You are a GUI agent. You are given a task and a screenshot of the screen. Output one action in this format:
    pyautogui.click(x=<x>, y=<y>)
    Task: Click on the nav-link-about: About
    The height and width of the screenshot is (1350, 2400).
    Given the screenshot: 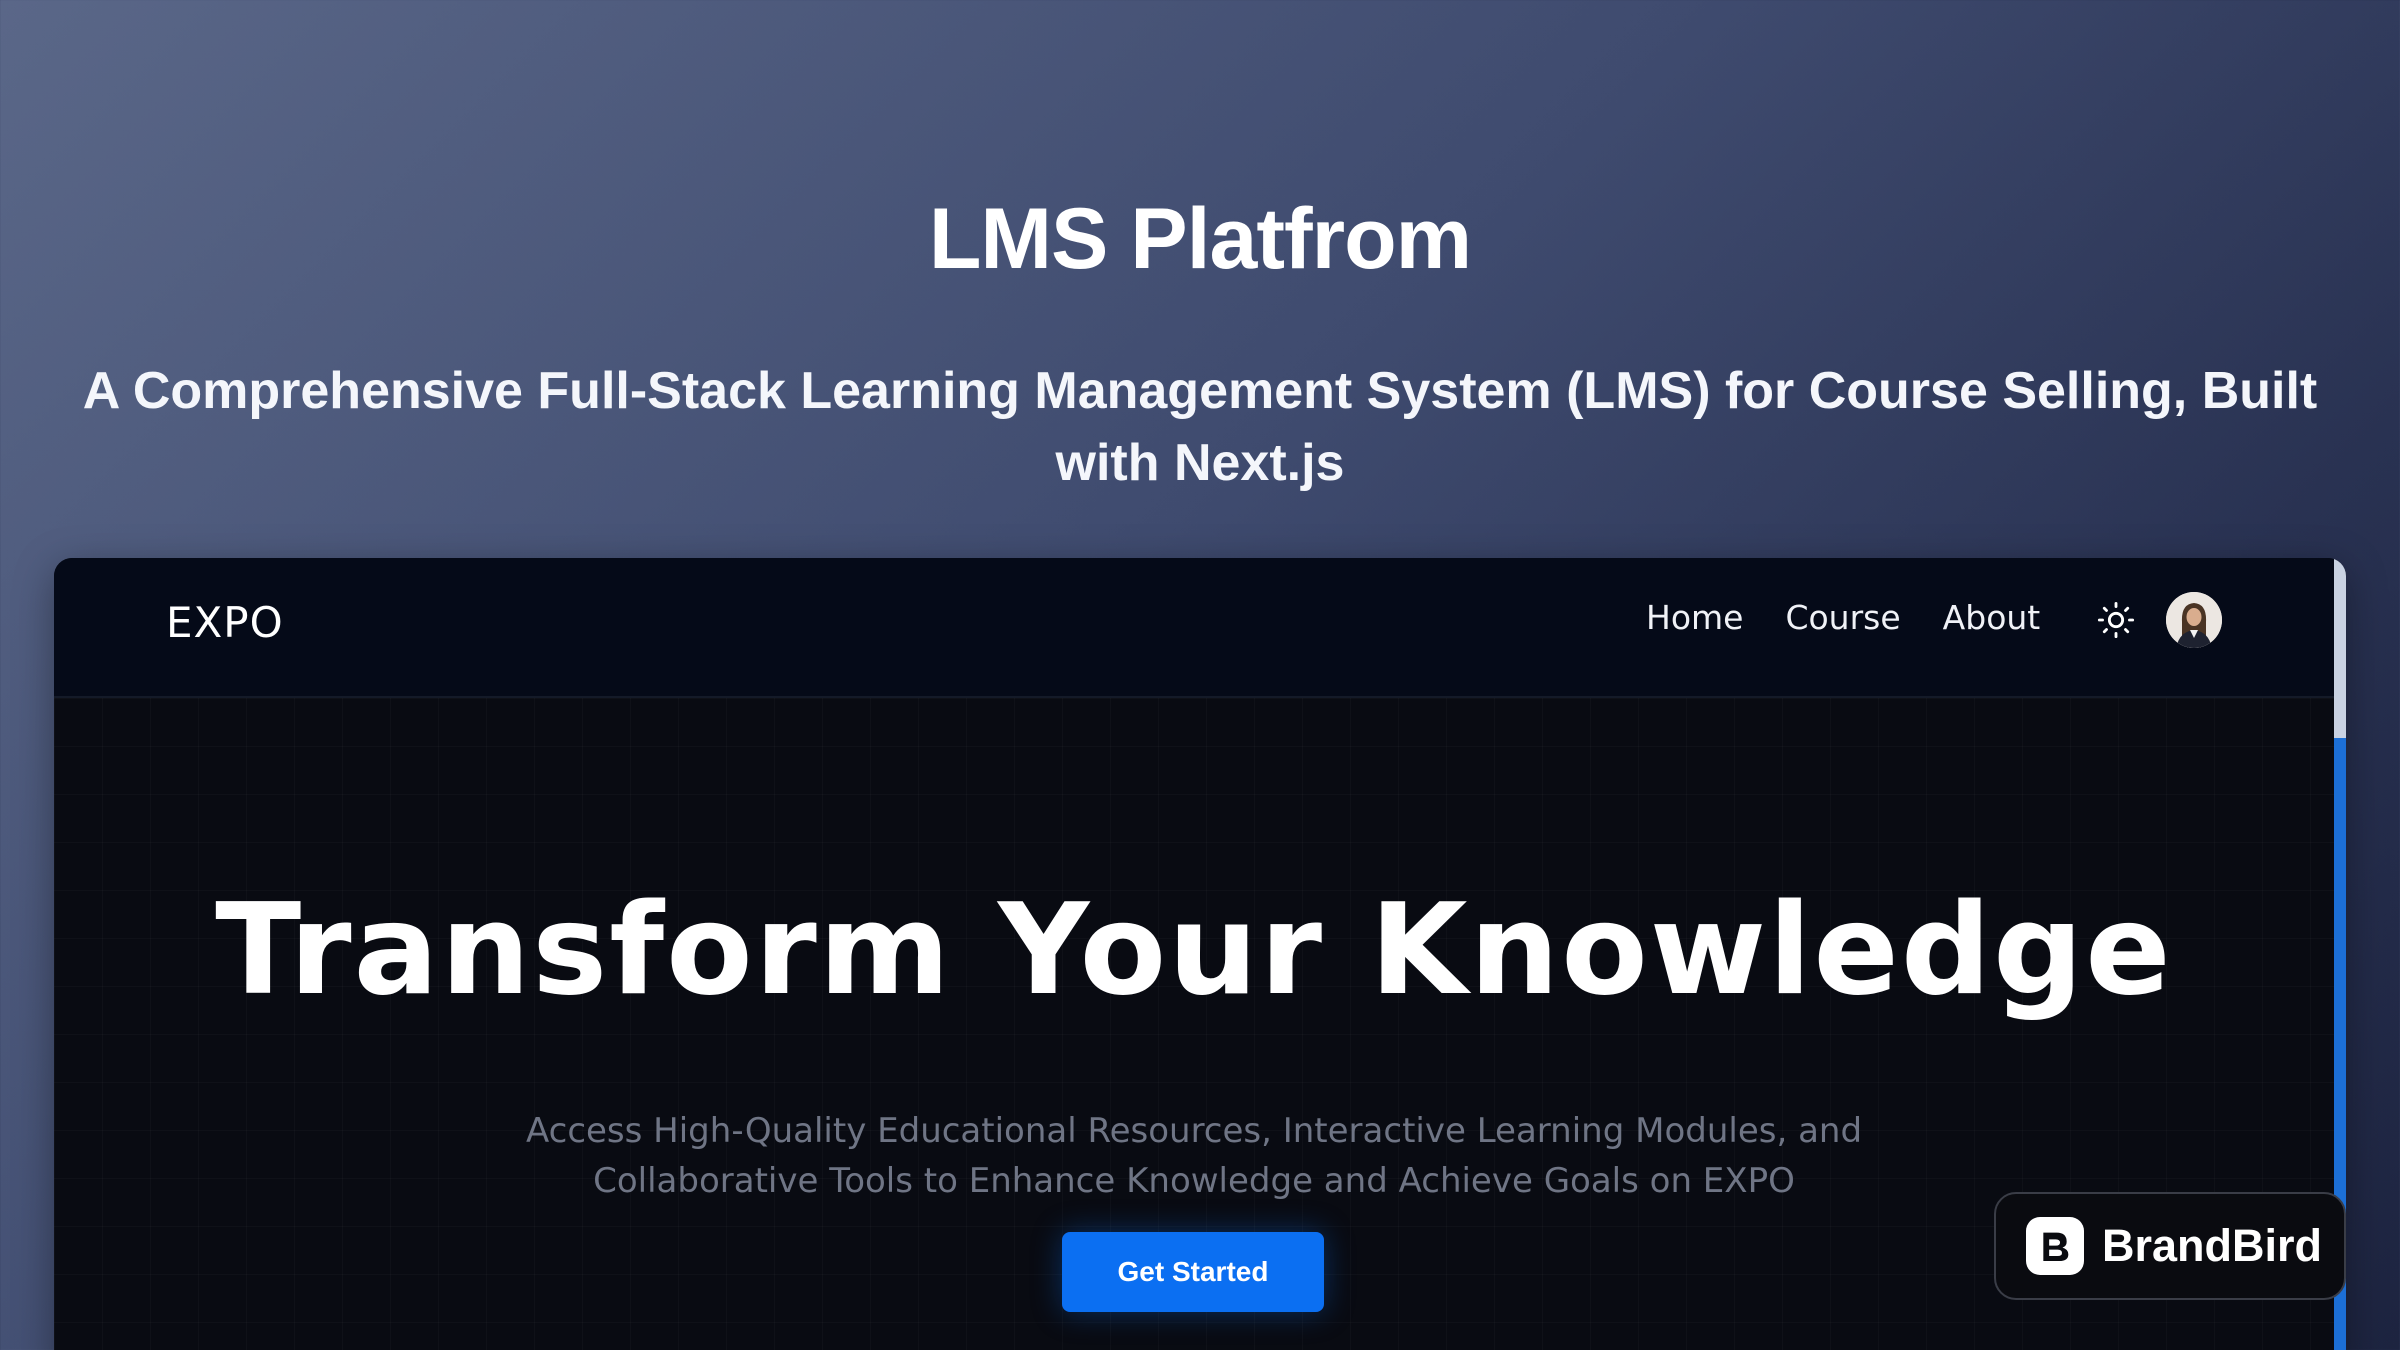 What is the action you would take?
    pyautogui.click(x=1992, y=617)
    